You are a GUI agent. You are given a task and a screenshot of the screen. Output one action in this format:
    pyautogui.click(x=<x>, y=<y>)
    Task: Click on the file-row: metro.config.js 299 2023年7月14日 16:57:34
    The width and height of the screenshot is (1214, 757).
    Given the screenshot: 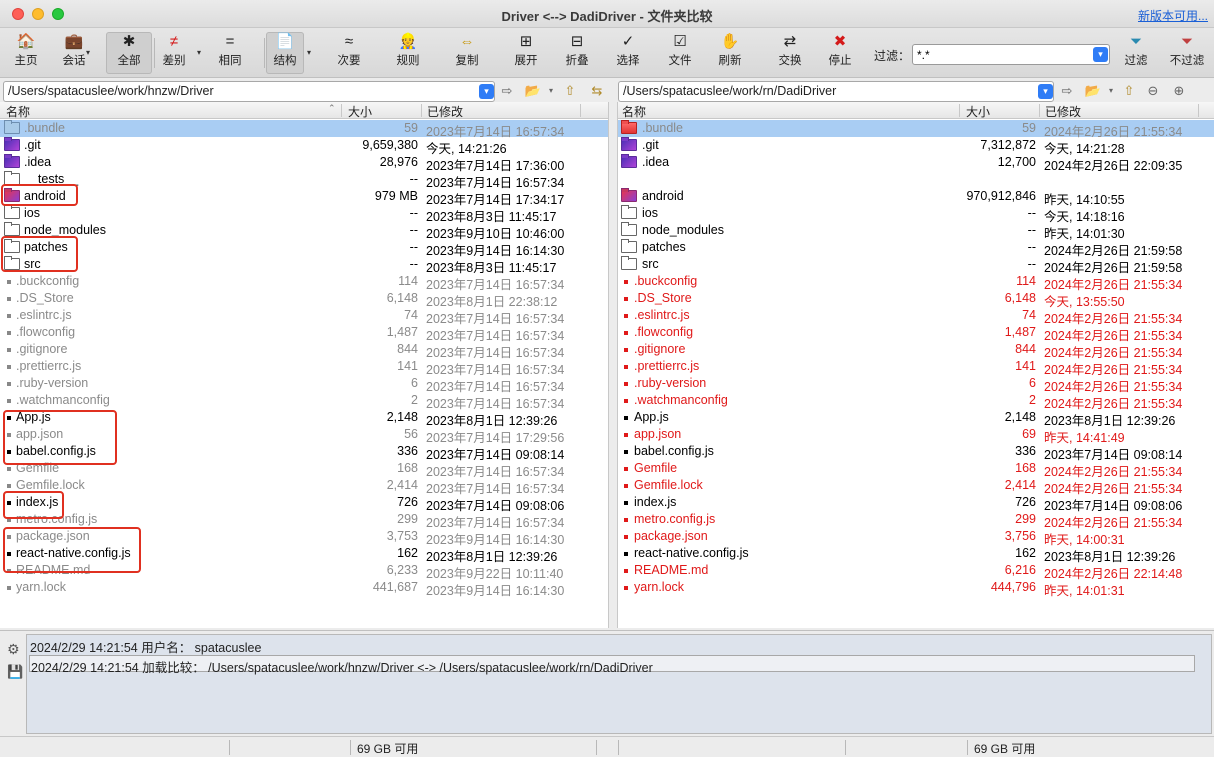 What is the action you would take?
    pyautogui.click(x=304, y=520)
    